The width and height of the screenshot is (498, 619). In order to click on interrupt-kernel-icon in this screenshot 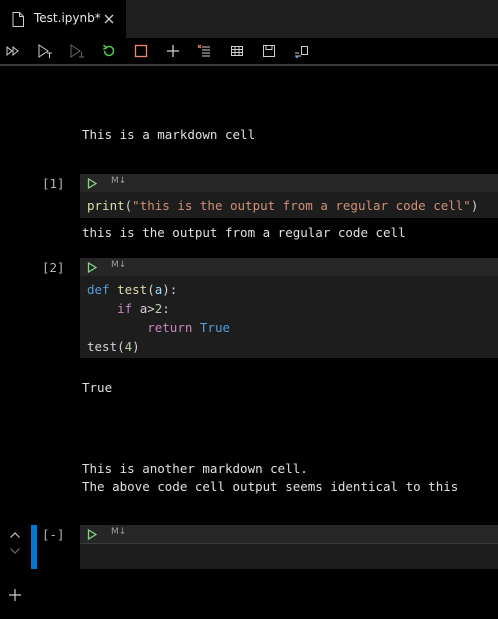, I will do `click(141, 51)`.